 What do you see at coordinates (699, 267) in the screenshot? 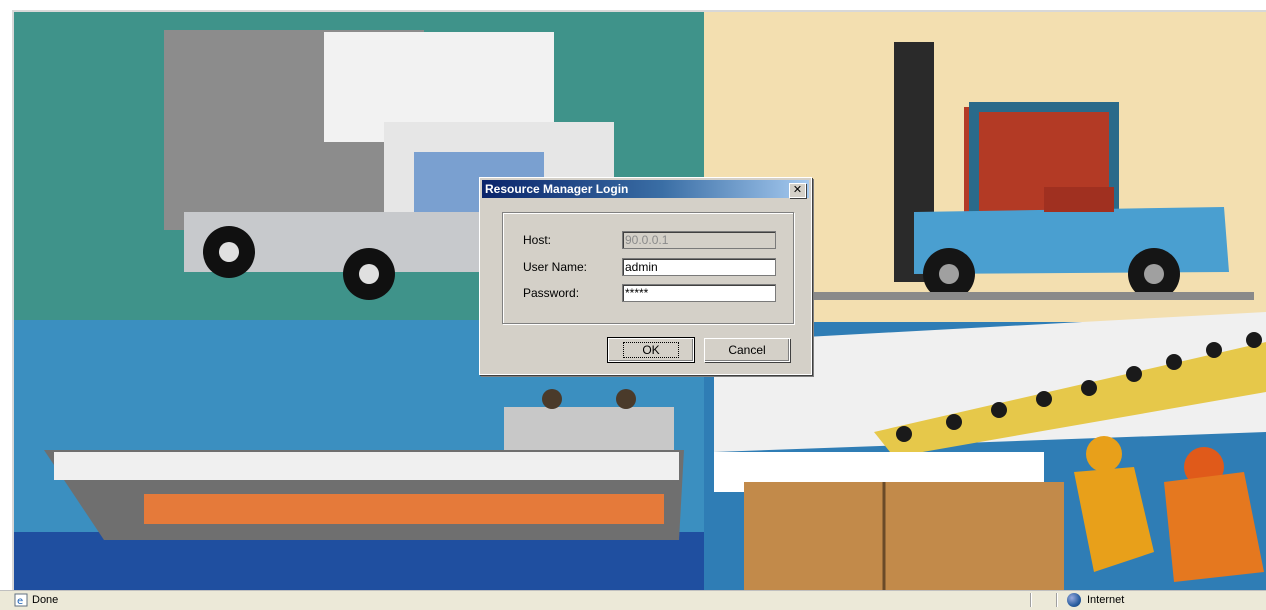
I see `username-field` at bounding box center [699, 267].